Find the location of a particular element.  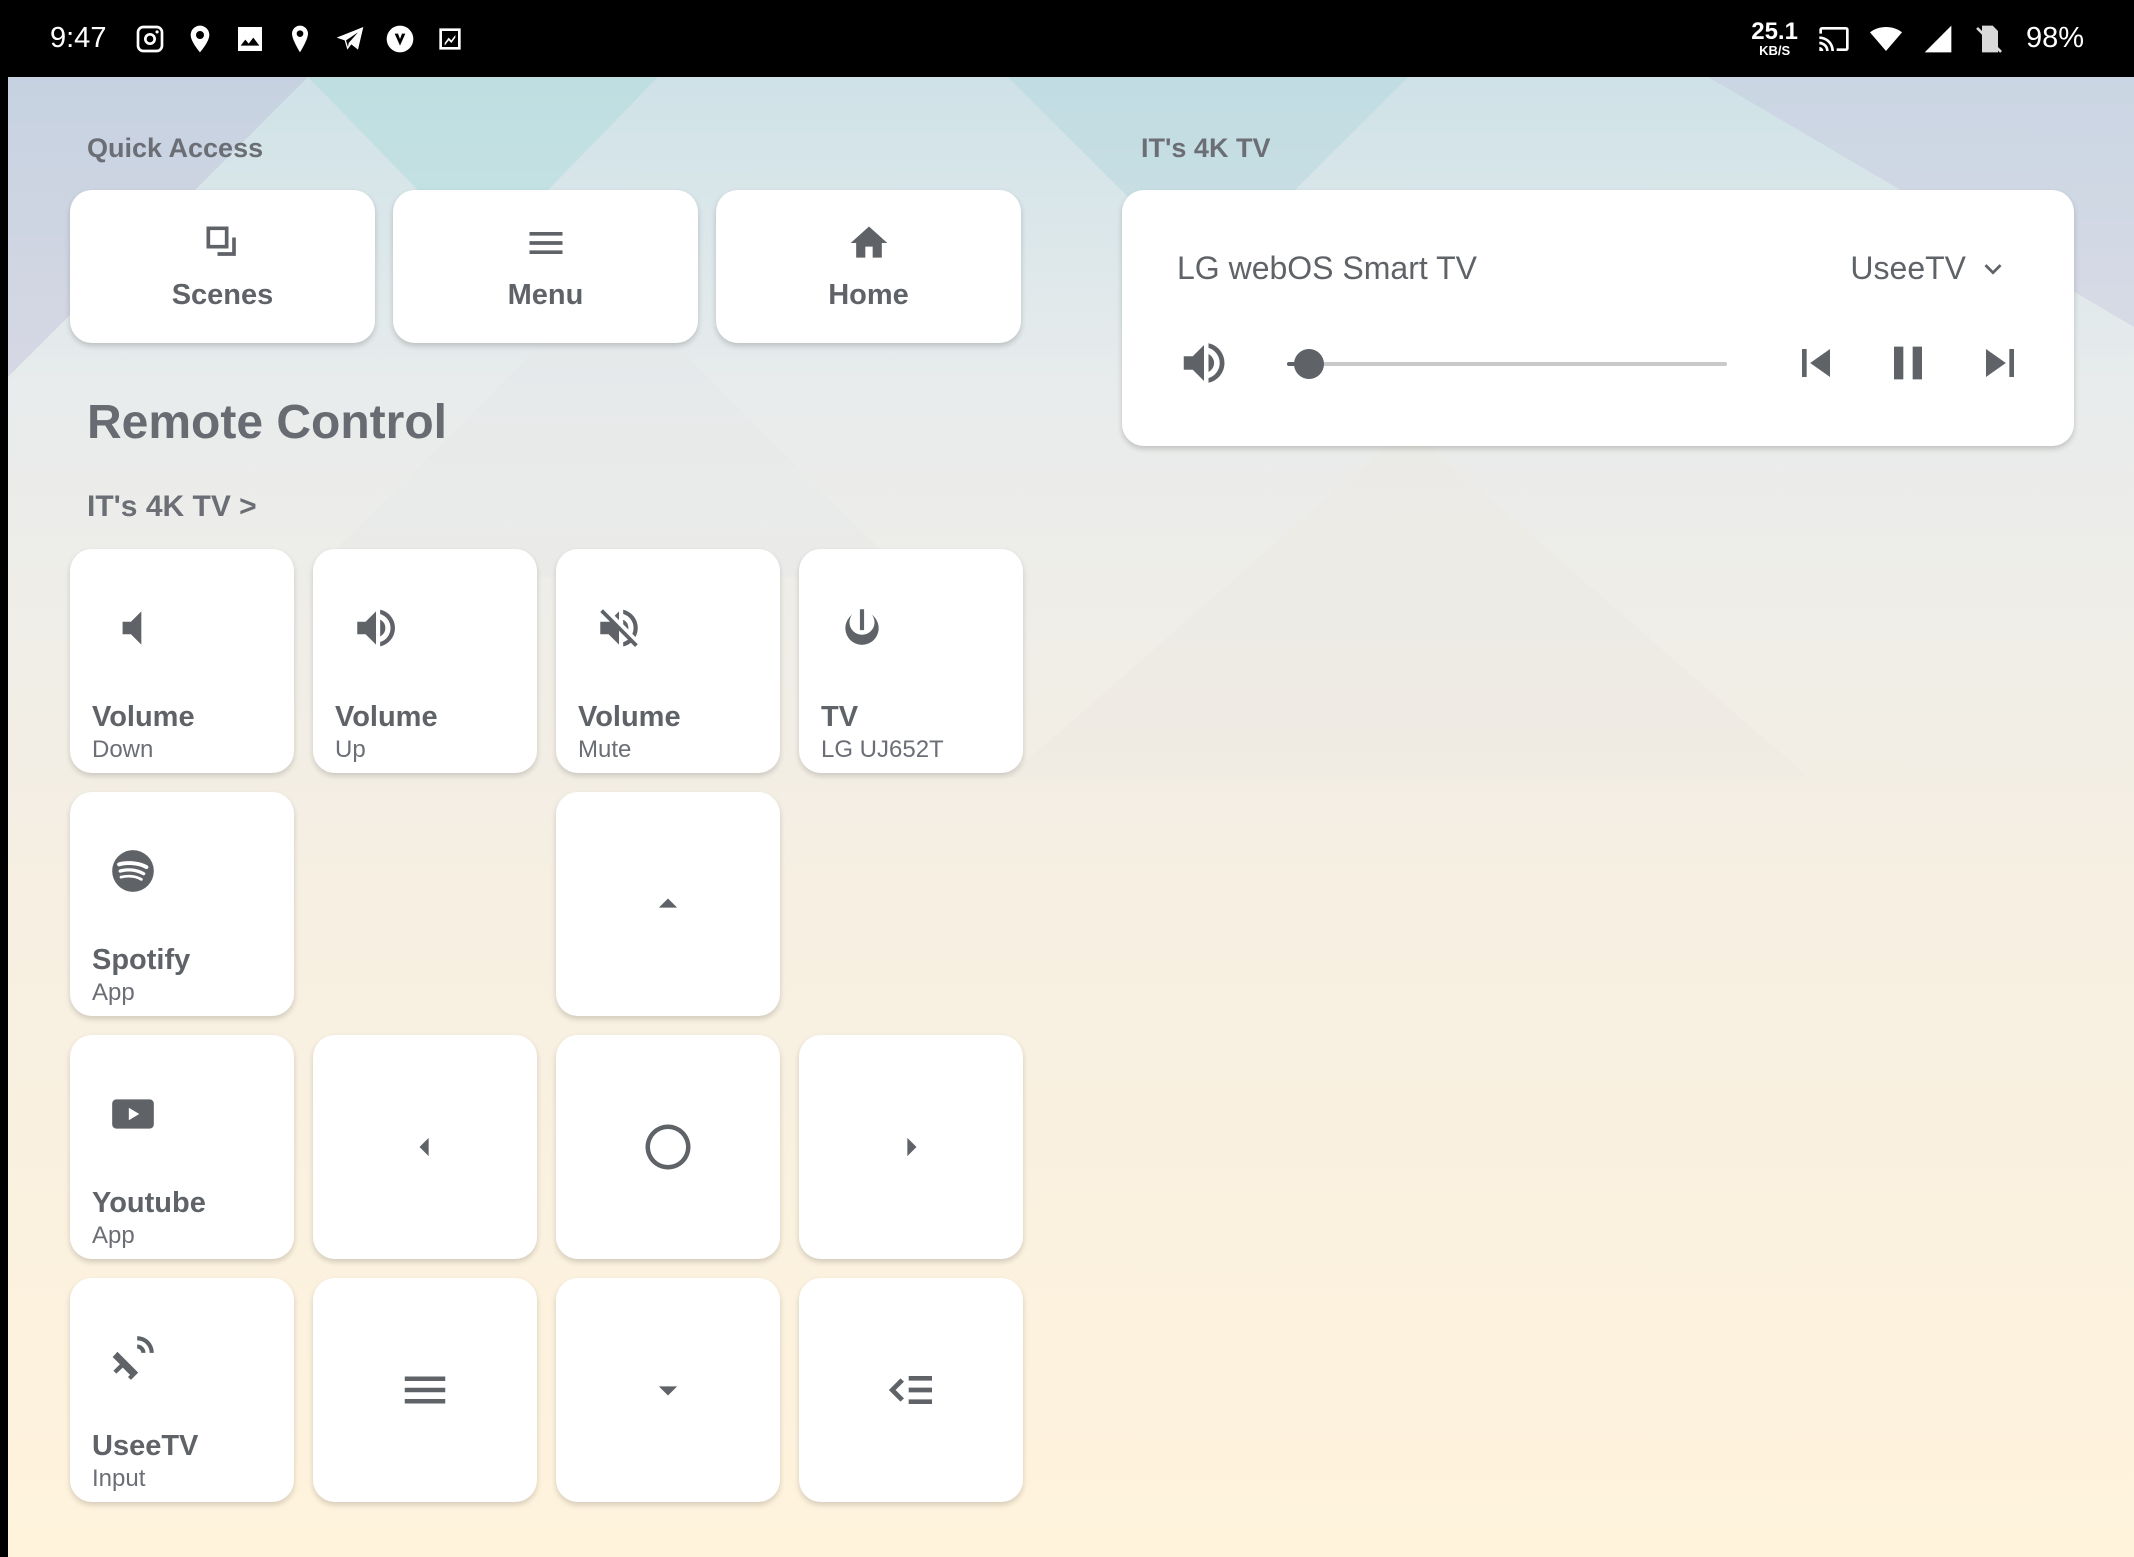

dpad-ok-button is located at coordinates (668, 1147).